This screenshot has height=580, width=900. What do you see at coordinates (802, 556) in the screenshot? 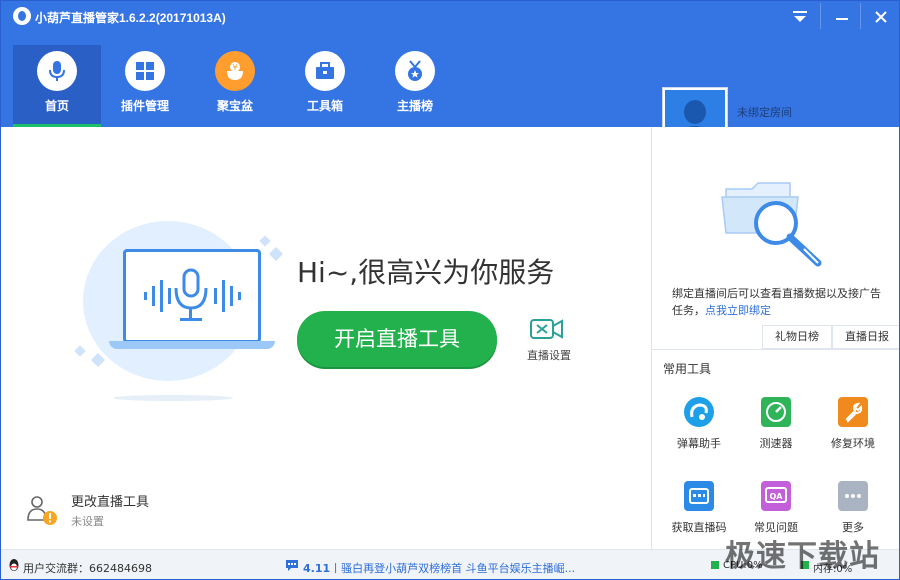
I see `site-watermark: 极速下载站` at bounding box center [802, 556].